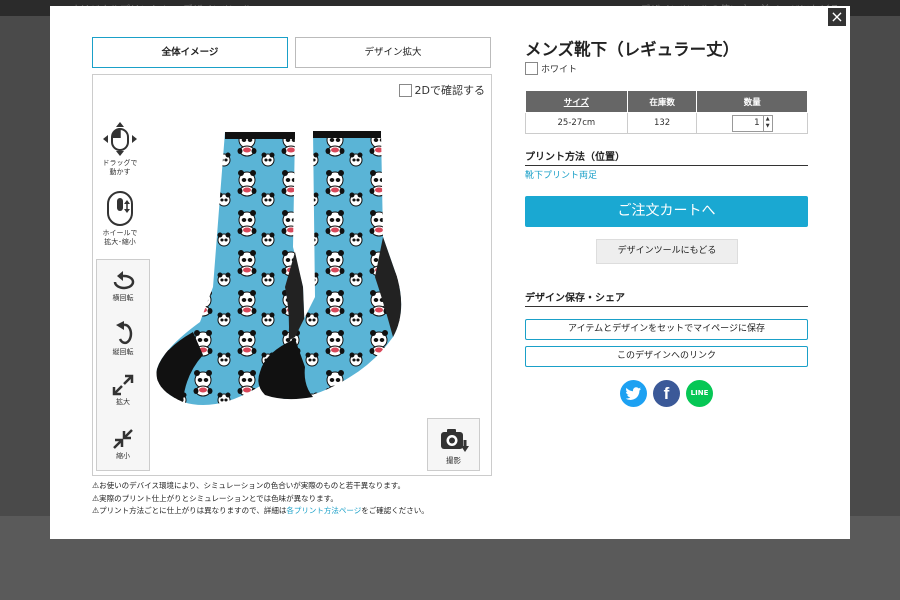 Image resolution: width=900 pixels, height=600 pixels. What do you see at coordinates (768, 126) in the screenshot?
I see `chevron-down-icon: ▼` at bounding box center [768, 126].